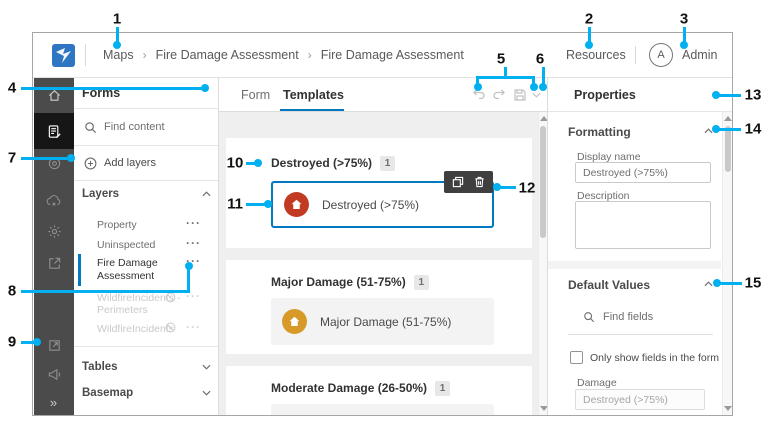 This screenshot has width=773, height=423. What do you see at coordinates (728, 118) in the screenshot?
I see `scroll-up-arrow` at bounding box center [728, 118].